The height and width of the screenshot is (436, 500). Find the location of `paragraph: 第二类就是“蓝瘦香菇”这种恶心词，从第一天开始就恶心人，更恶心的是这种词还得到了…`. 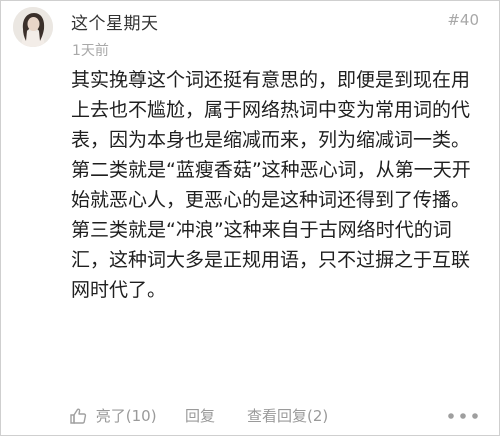

paragraph: 第二类就是“蓝瘦香菇”这种恶心词，从第一天开始就恶心人，更恶心的是这种词还得到了… is located at coordinates (271, 185).